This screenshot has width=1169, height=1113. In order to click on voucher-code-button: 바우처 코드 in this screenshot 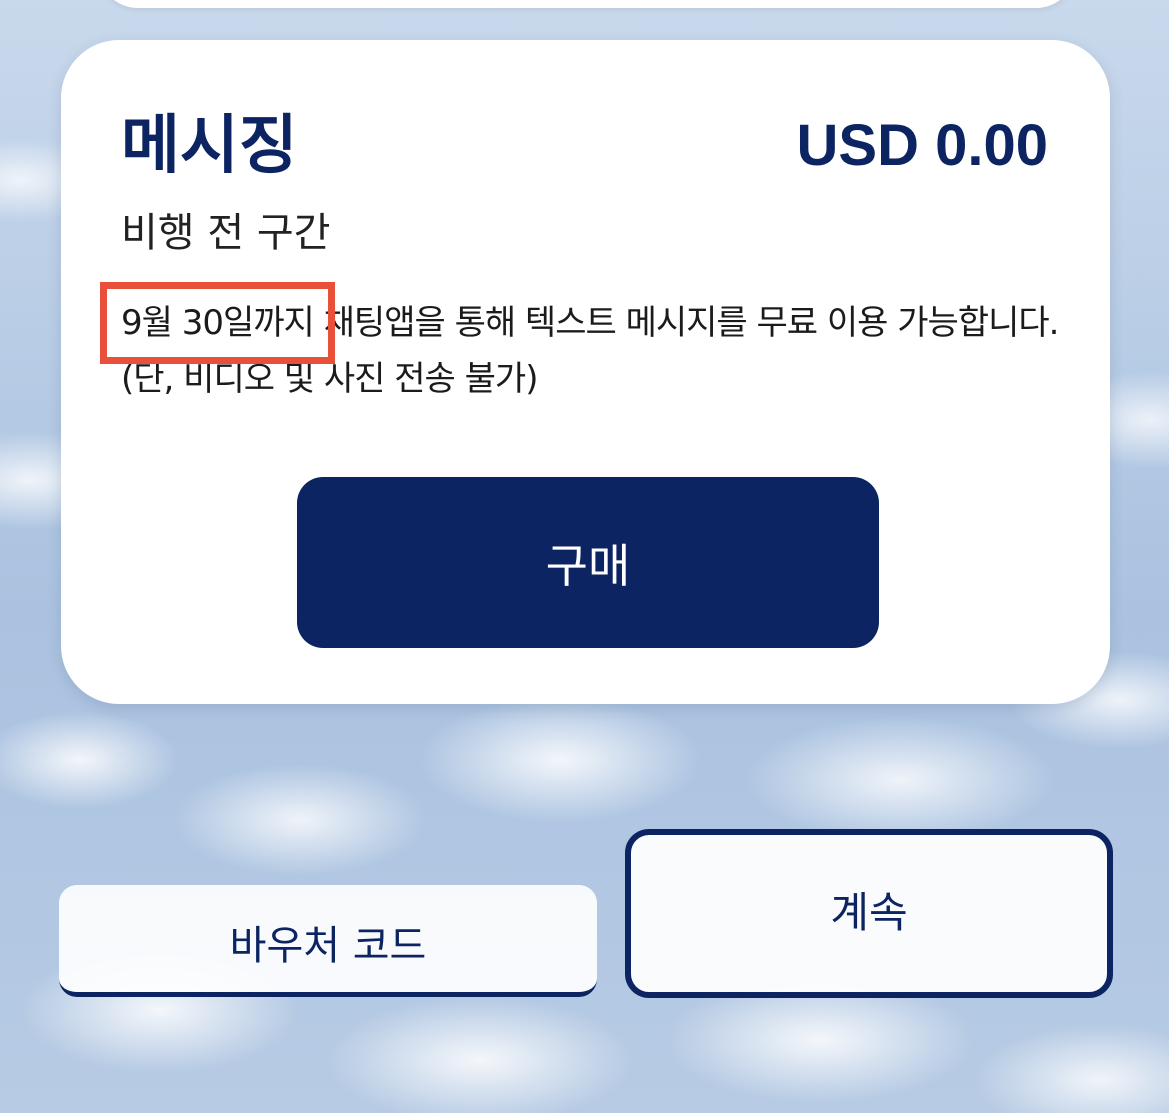, I will do `click(328, 941)`.